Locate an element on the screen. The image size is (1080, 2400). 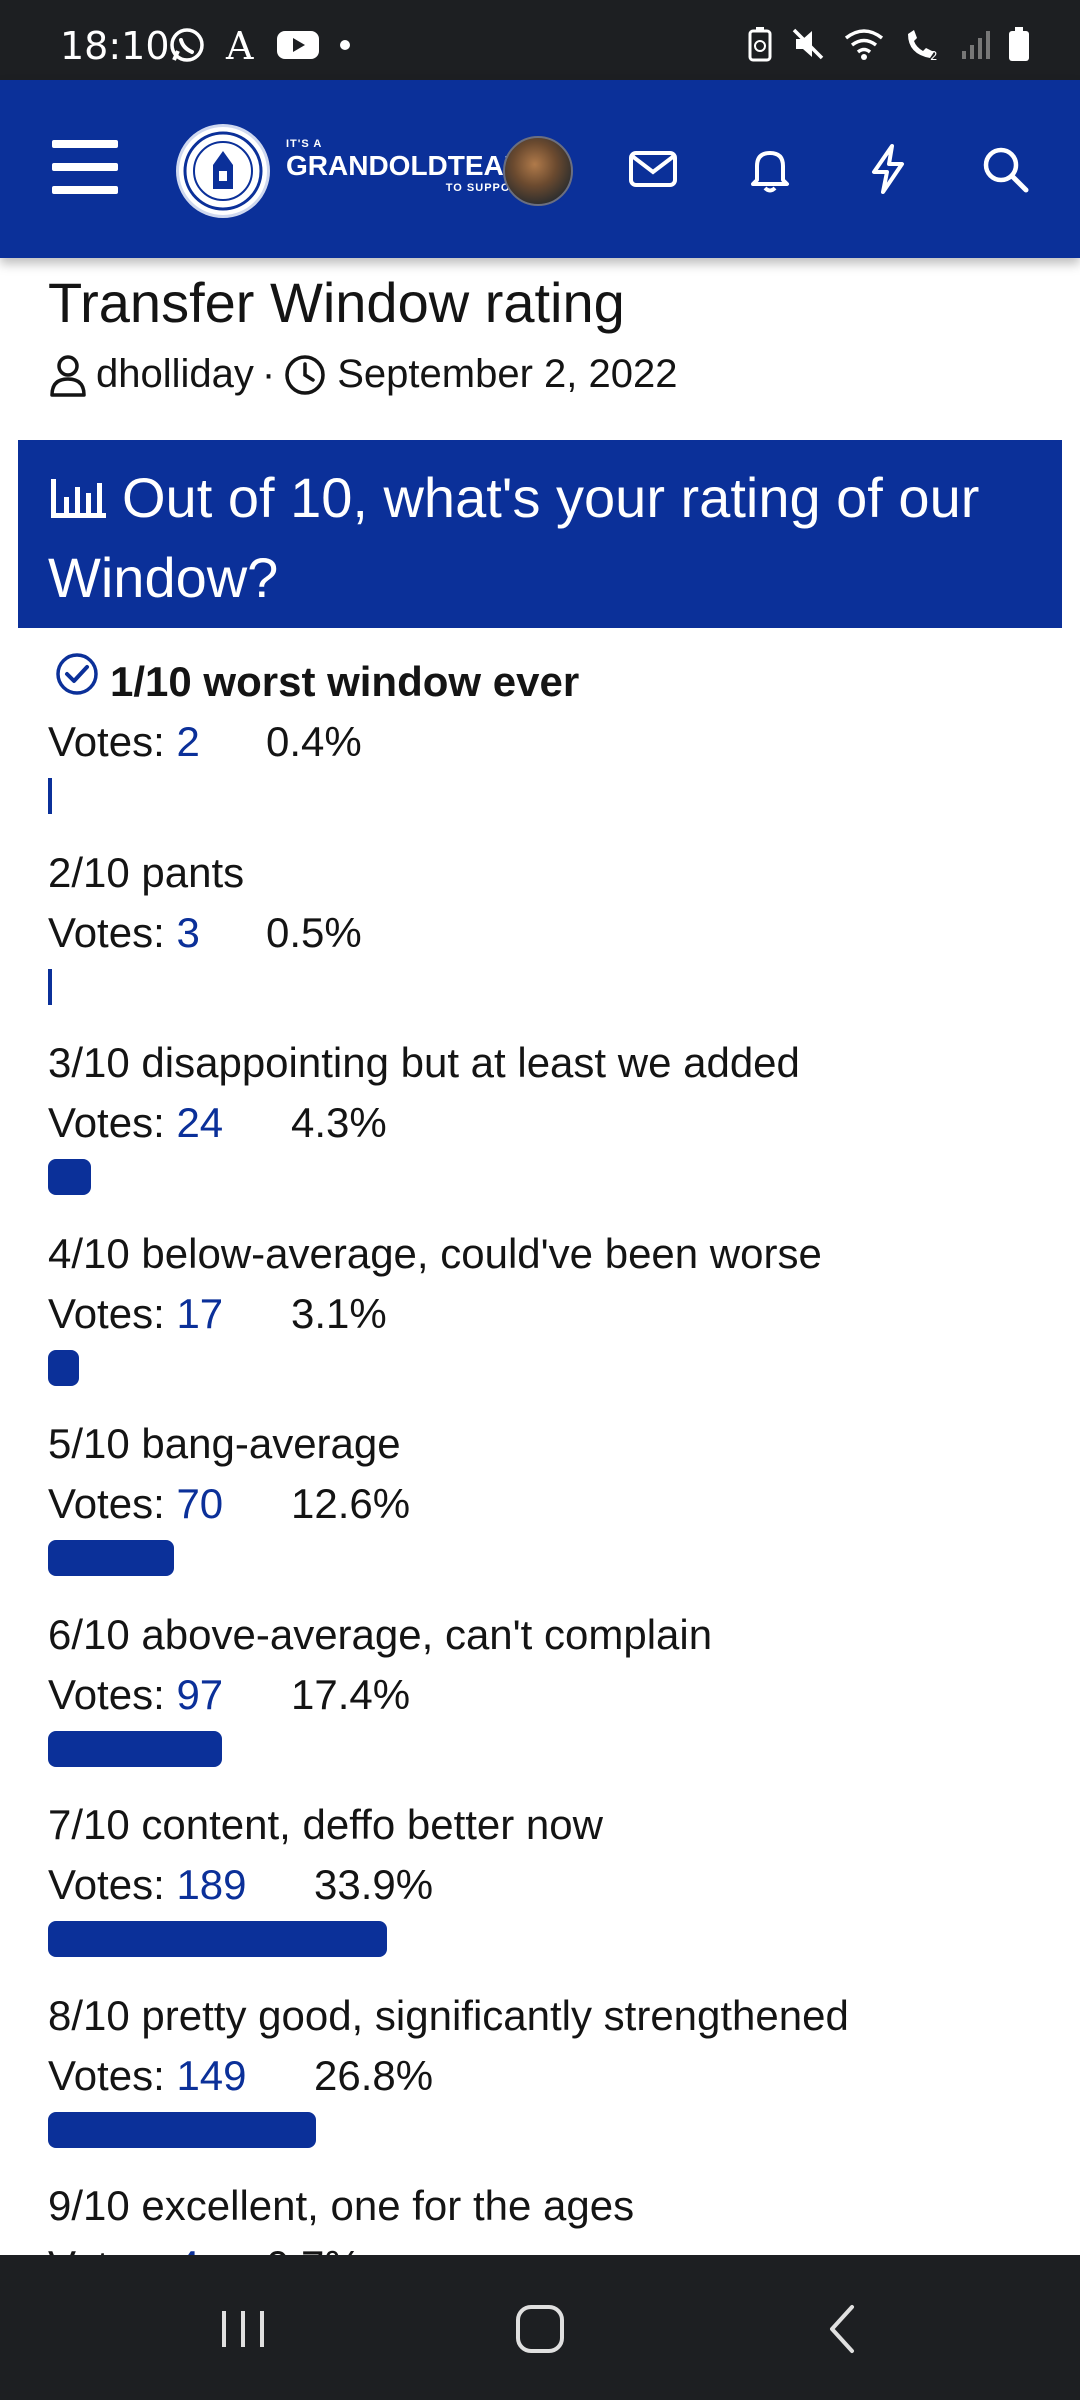
logo-tagline-bottom: TO SUPPORT is located at coordinates (486, 188).